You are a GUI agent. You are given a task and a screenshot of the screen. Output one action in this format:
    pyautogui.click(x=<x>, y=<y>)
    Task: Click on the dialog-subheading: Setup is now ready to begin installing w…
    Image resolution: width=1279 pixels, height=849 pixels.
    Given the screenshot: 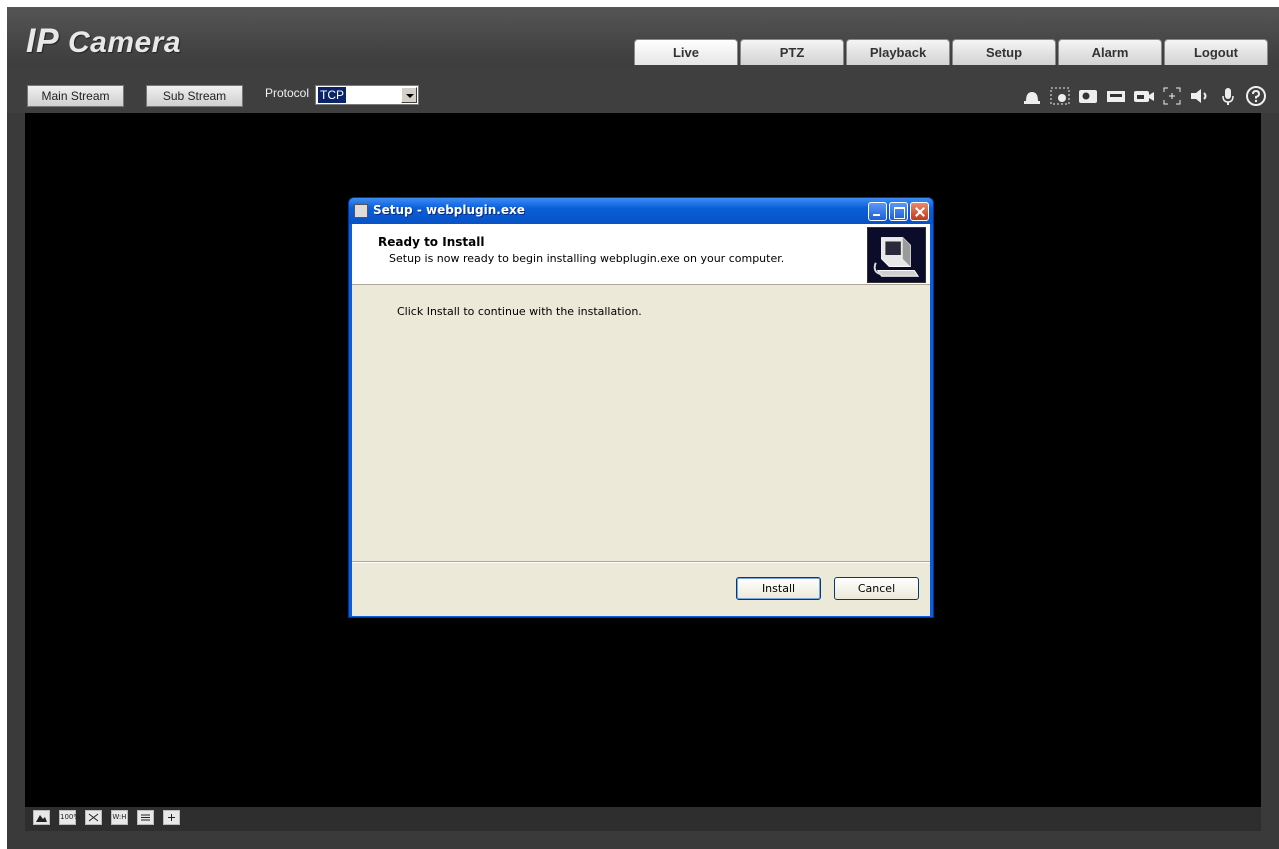 What is the action you would take?
    pyautogui.click(x=587, y=258)
    